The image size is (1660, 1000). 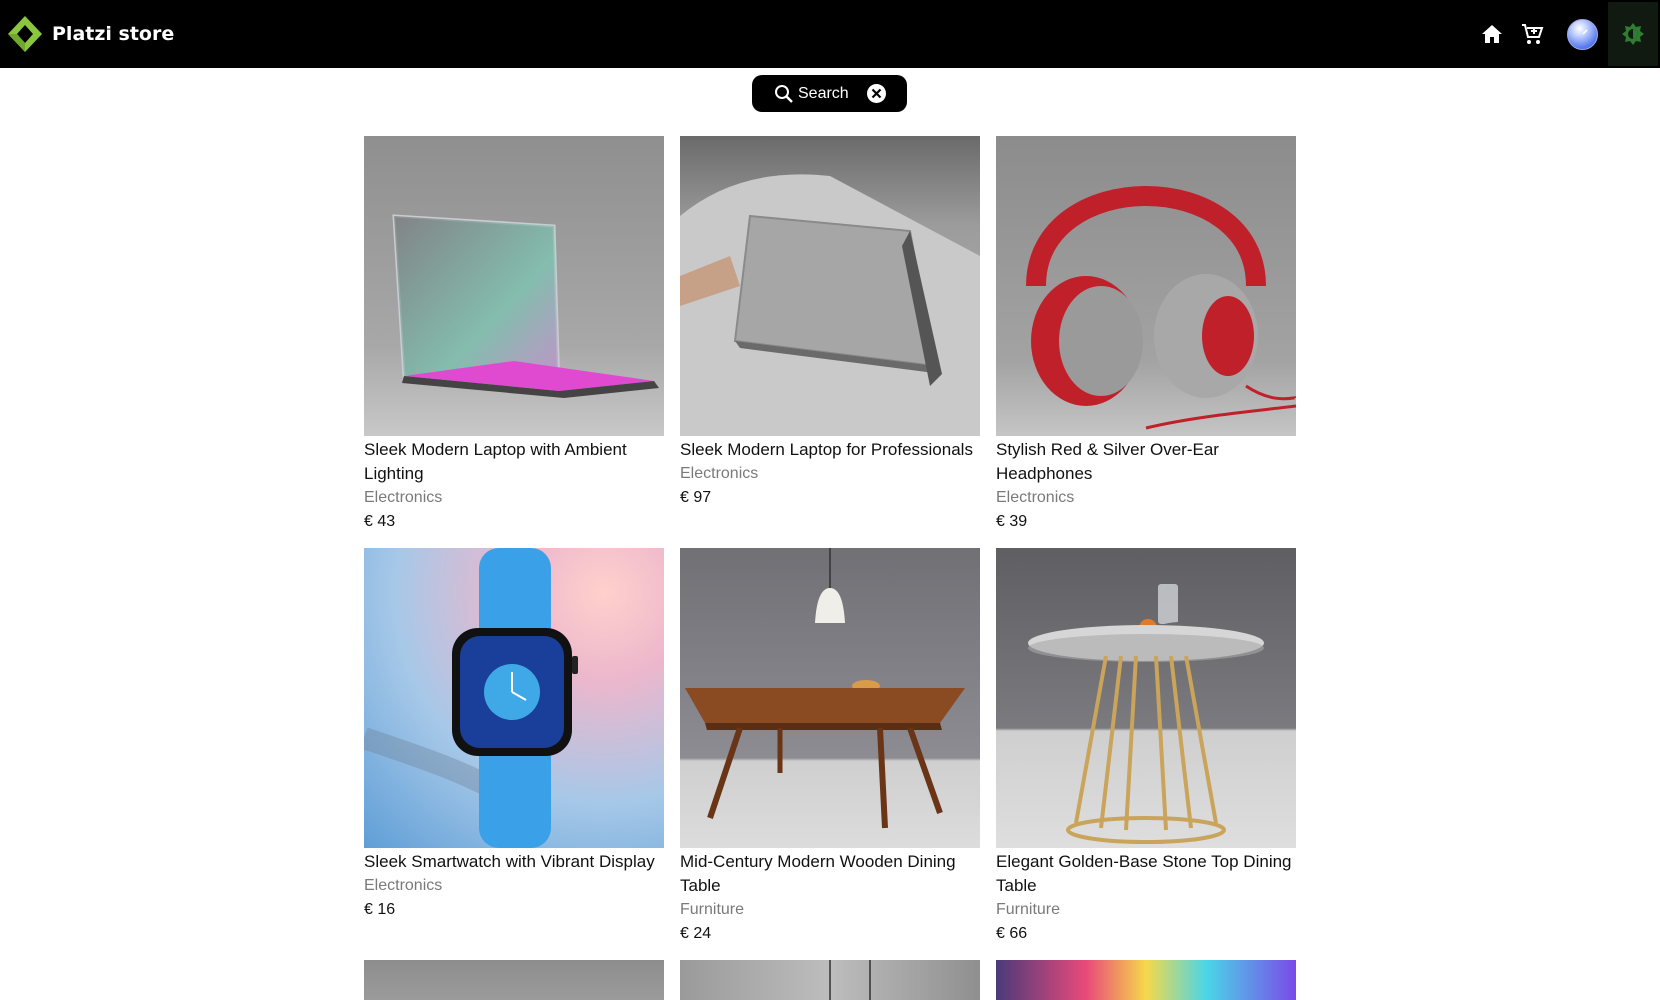 What do you see at coordinates (1107, 461) in the screenshot?
I see `product-title: Stylish Red & Silver Over-Ear Headphones` at bounding box center [1107, 461].